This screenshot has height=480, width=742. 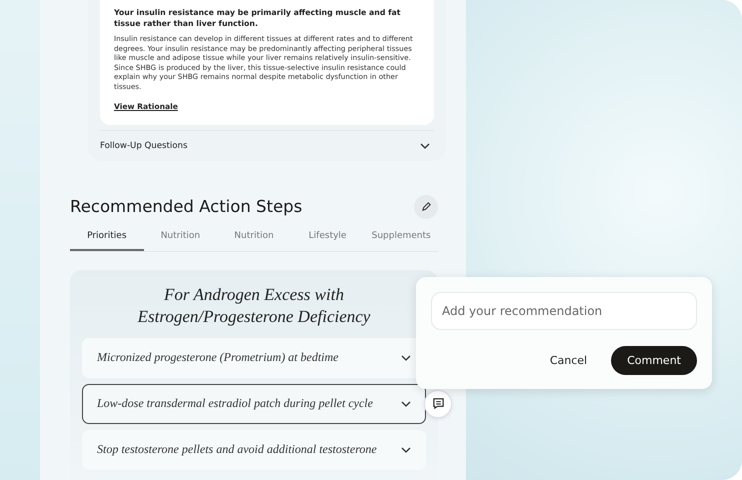 What do you see at coordinates (235, 404) in the screenshot?
I see `action-item-label: Low-dose transdermal estradiol patch during pellet cycle` at bounding box center [235, 404].